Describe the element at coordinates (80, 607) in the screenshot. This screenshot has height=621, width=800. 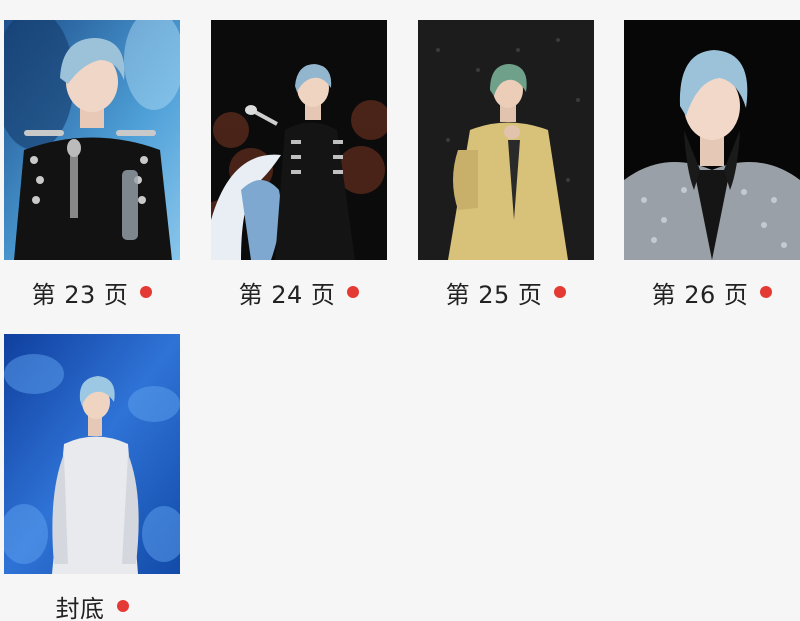
I see `page-label: 封底` at that location.